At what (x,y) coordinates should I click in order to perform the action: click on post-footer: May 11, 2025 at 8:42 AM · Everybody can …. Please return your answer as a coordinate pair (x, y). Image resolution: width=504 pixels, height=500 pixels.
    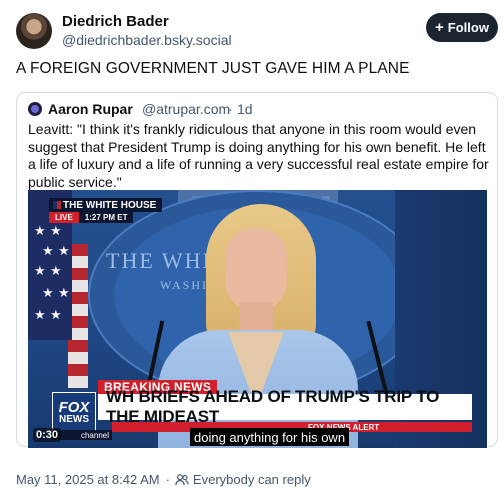
    Looking at the image, I should click on (163, 479).